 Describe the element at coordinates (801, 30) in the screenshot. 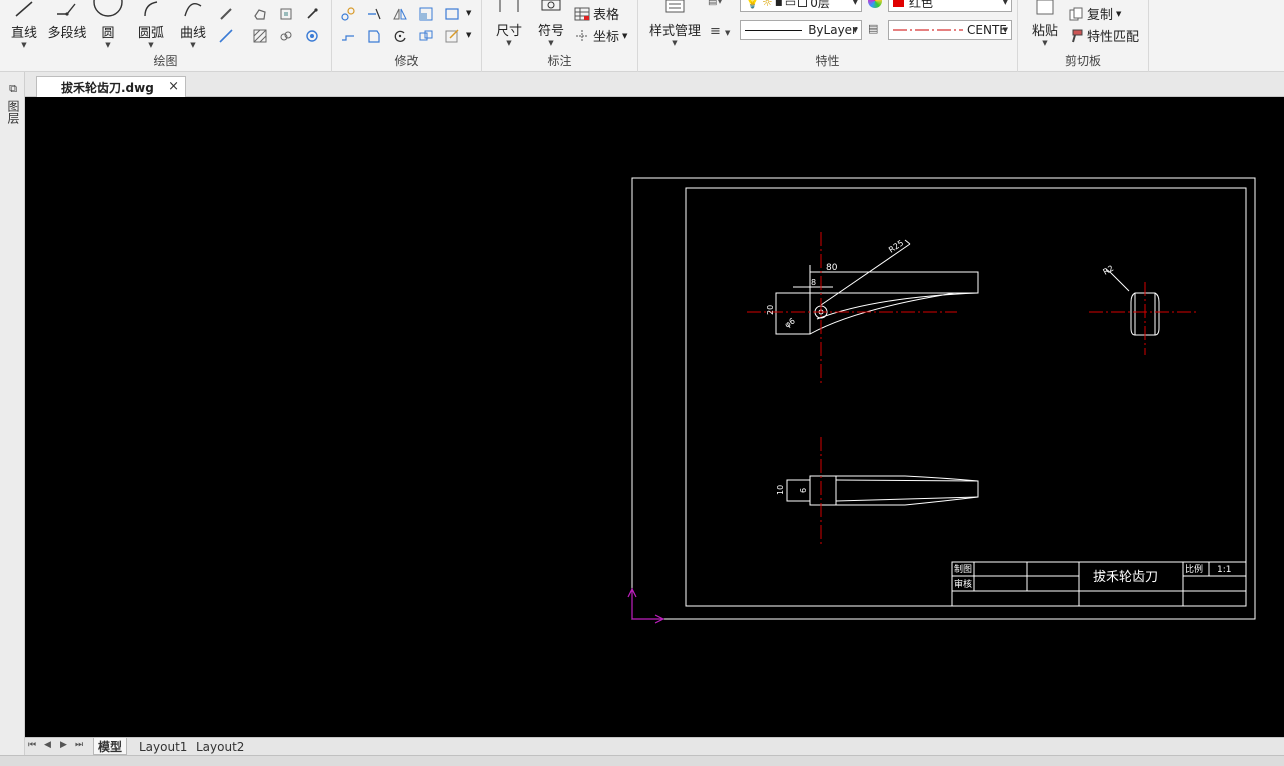

I see `linetype-select: ByLayer ▼` at that location.